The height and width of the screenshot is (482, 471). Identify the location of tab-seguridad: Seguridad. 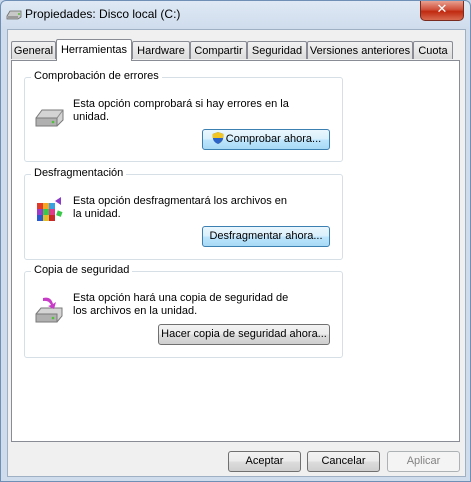
(277, 50).